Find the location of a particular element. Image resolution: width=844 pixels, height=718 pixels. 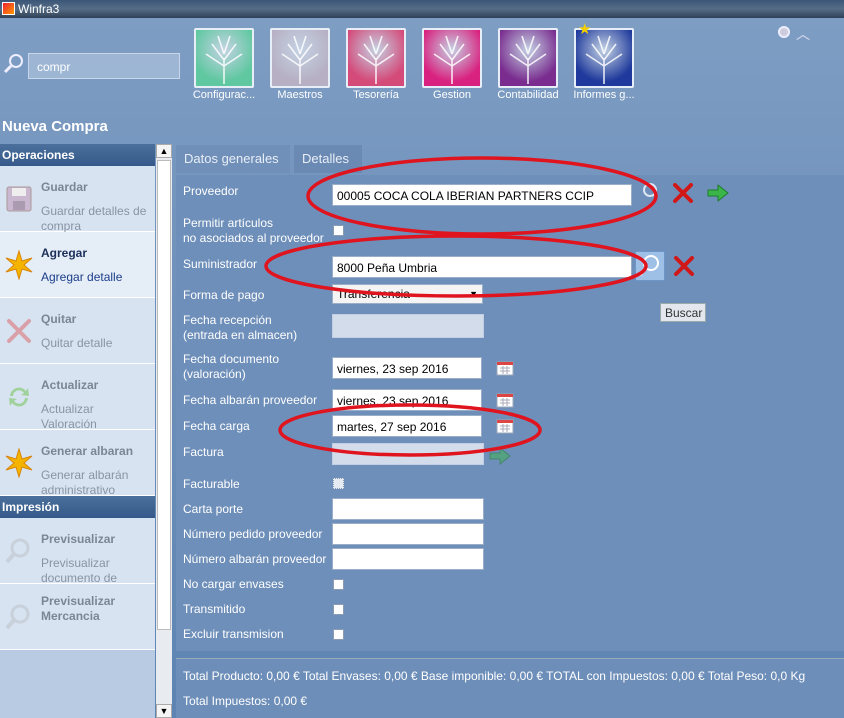

fecha-documento-label: Fecha documento (valoración) is located at coordinates (231, 366).